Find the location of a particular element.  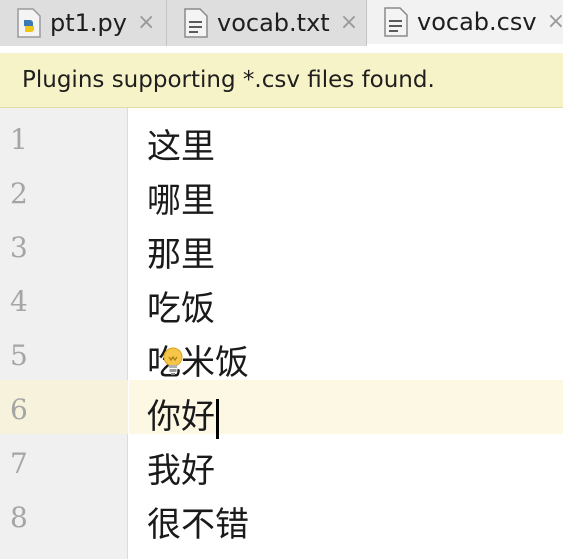

line-number: 4 is located at coordinates (19, 301).